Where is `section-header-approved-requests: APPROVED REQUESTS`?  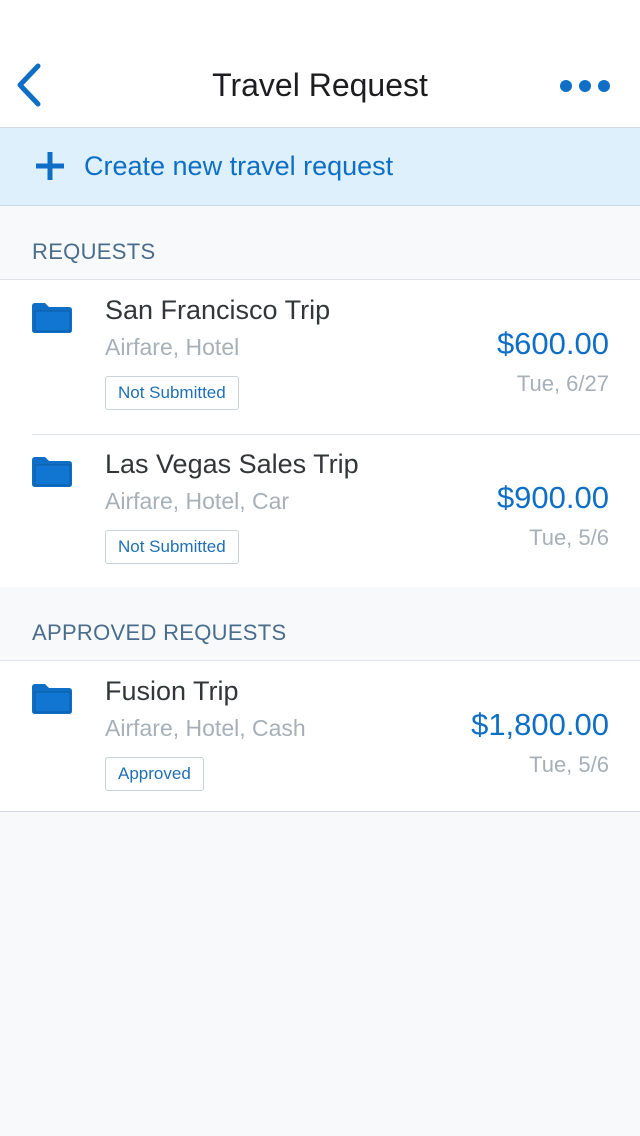
section-header-approved-requests: APPROVED REQUESTS is located at coordinates (320, 624).